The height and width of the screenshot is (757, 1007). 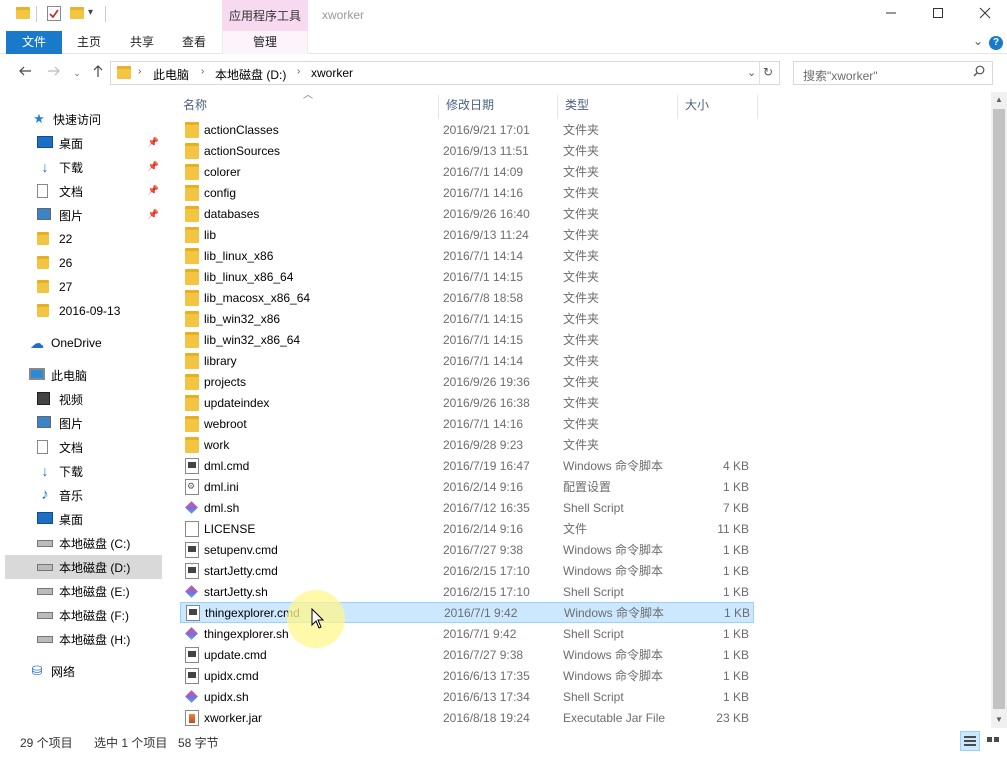 I want to click on sidebar-item: 文档, so click(x=83, y=447).